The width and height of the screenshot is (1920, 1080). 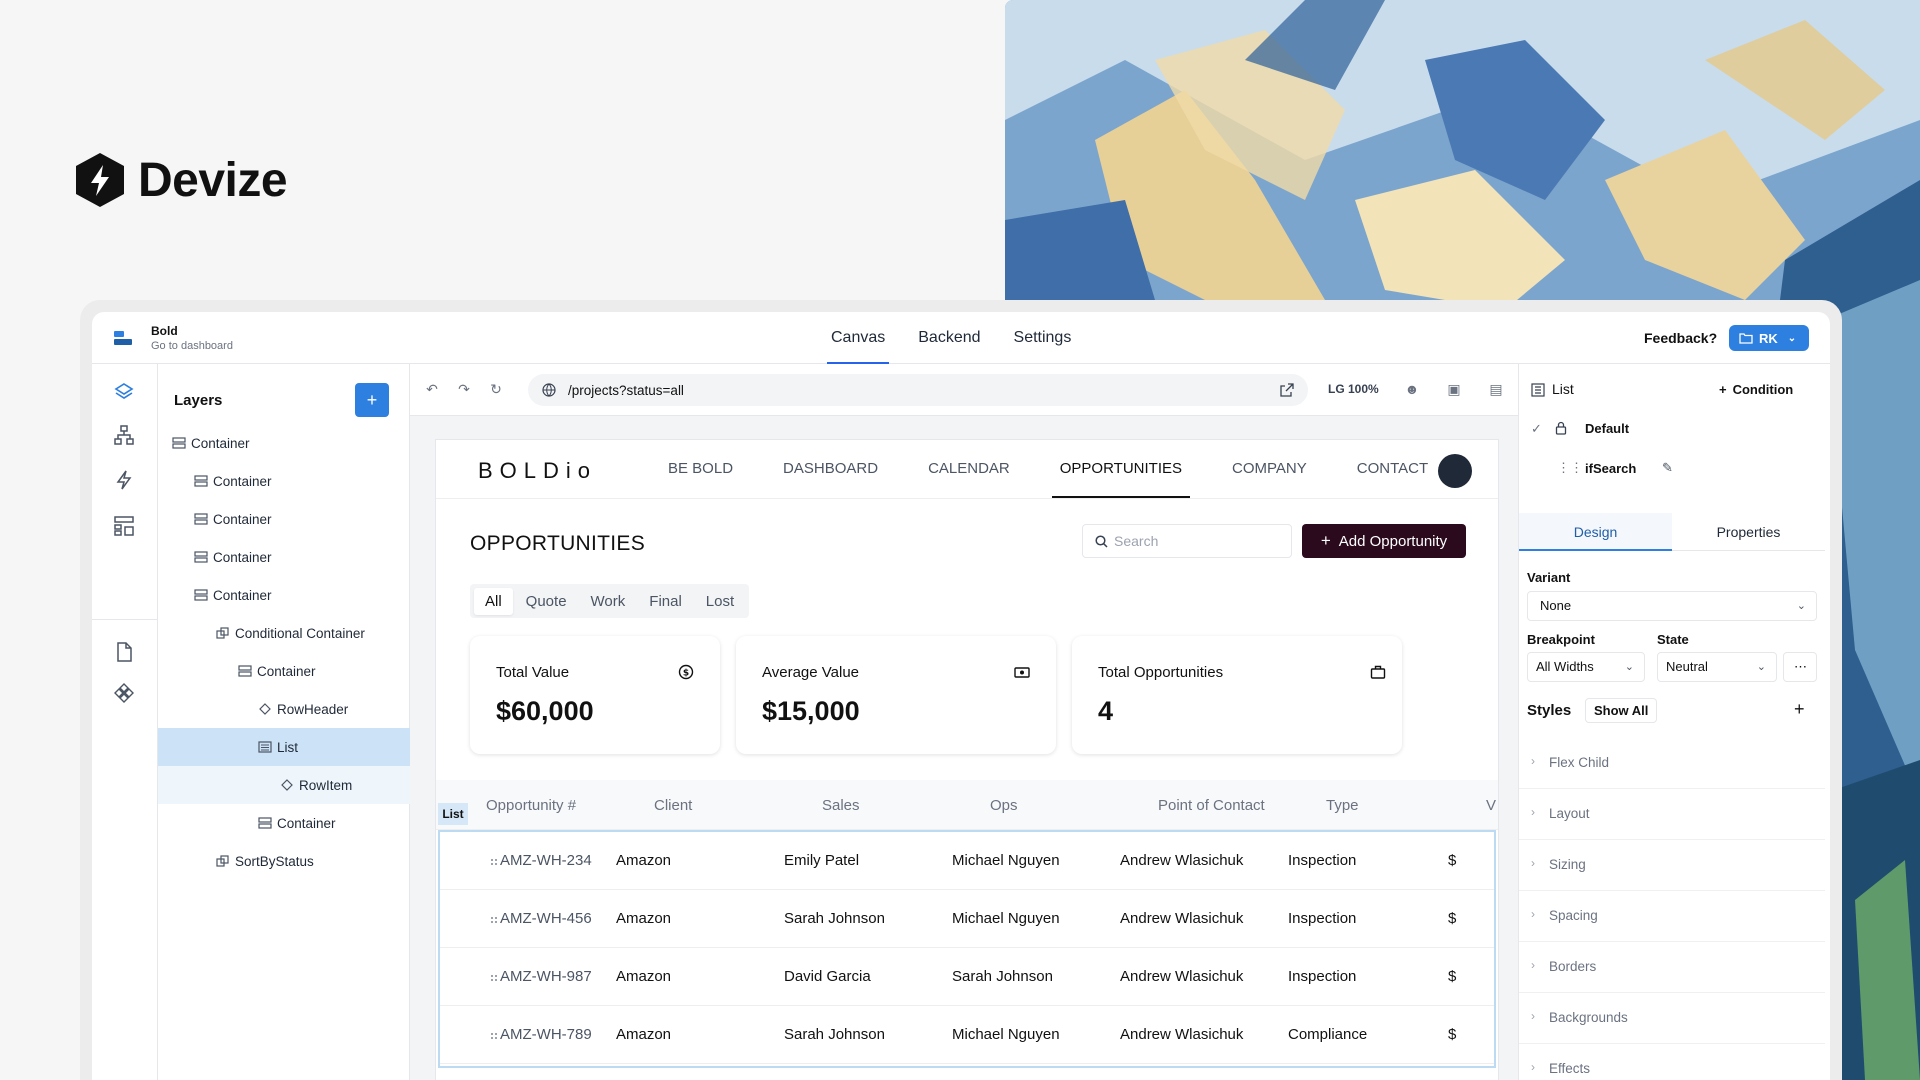 I want to click on layer-item: Conditional Container, so click(x=284, y=633).